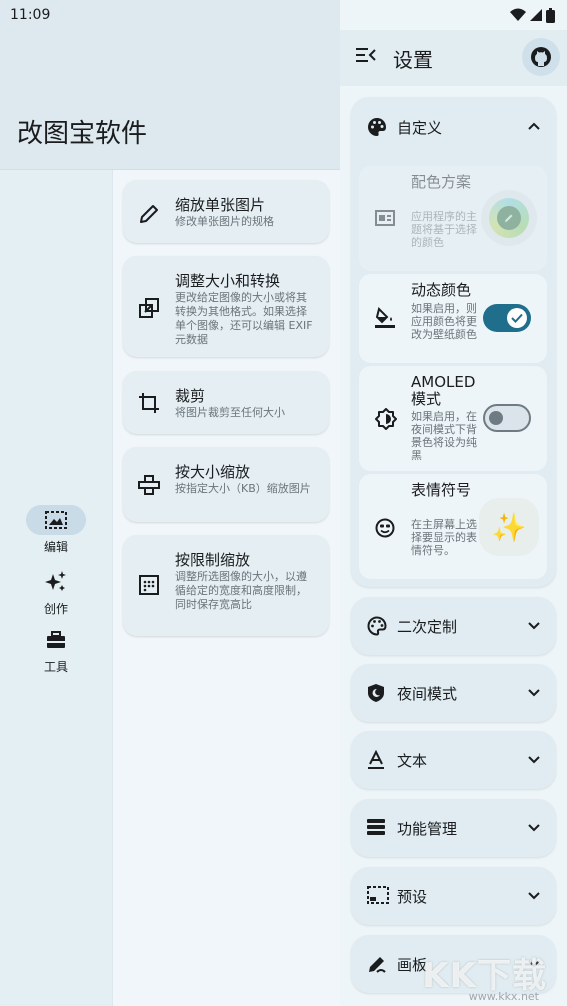 This screenshot has height=1006, width=567. Describe the element at coordinates (427, 829) in the screenshot. I see `section-label: 功能管理` at that location.